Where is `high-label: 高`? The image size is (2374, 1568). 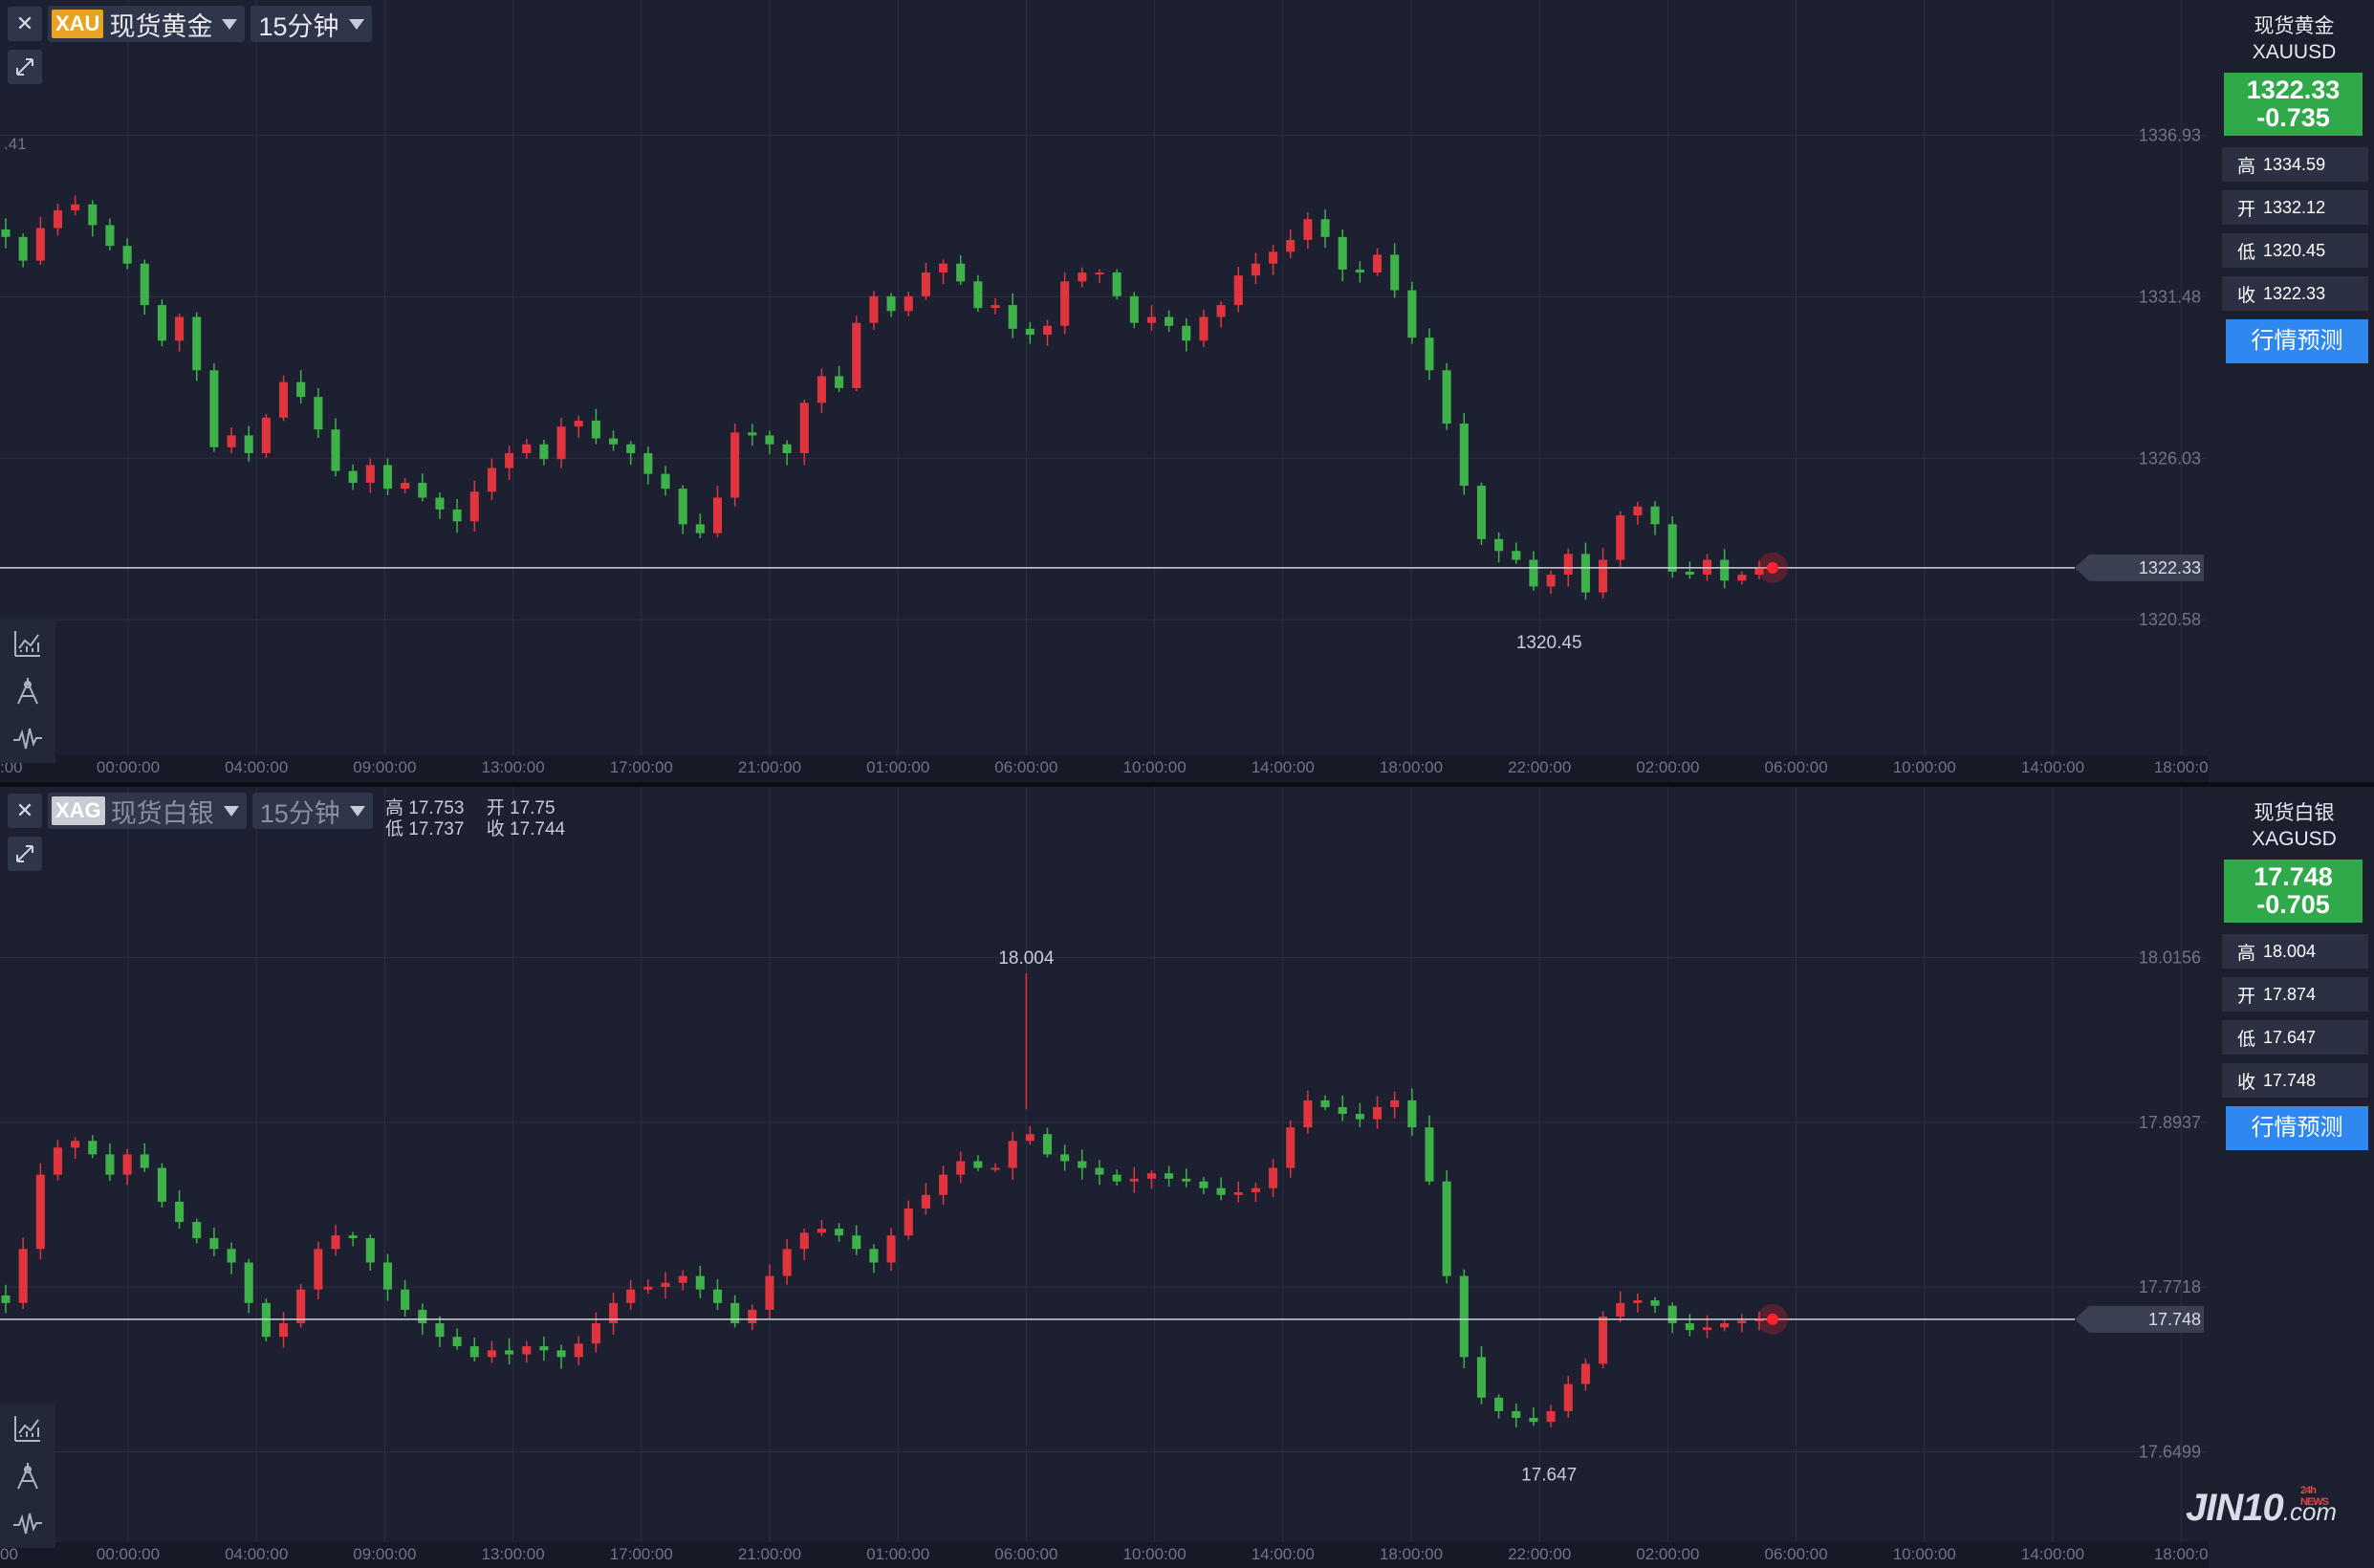
high-label: 高 is located at coordinates (2246, 166).